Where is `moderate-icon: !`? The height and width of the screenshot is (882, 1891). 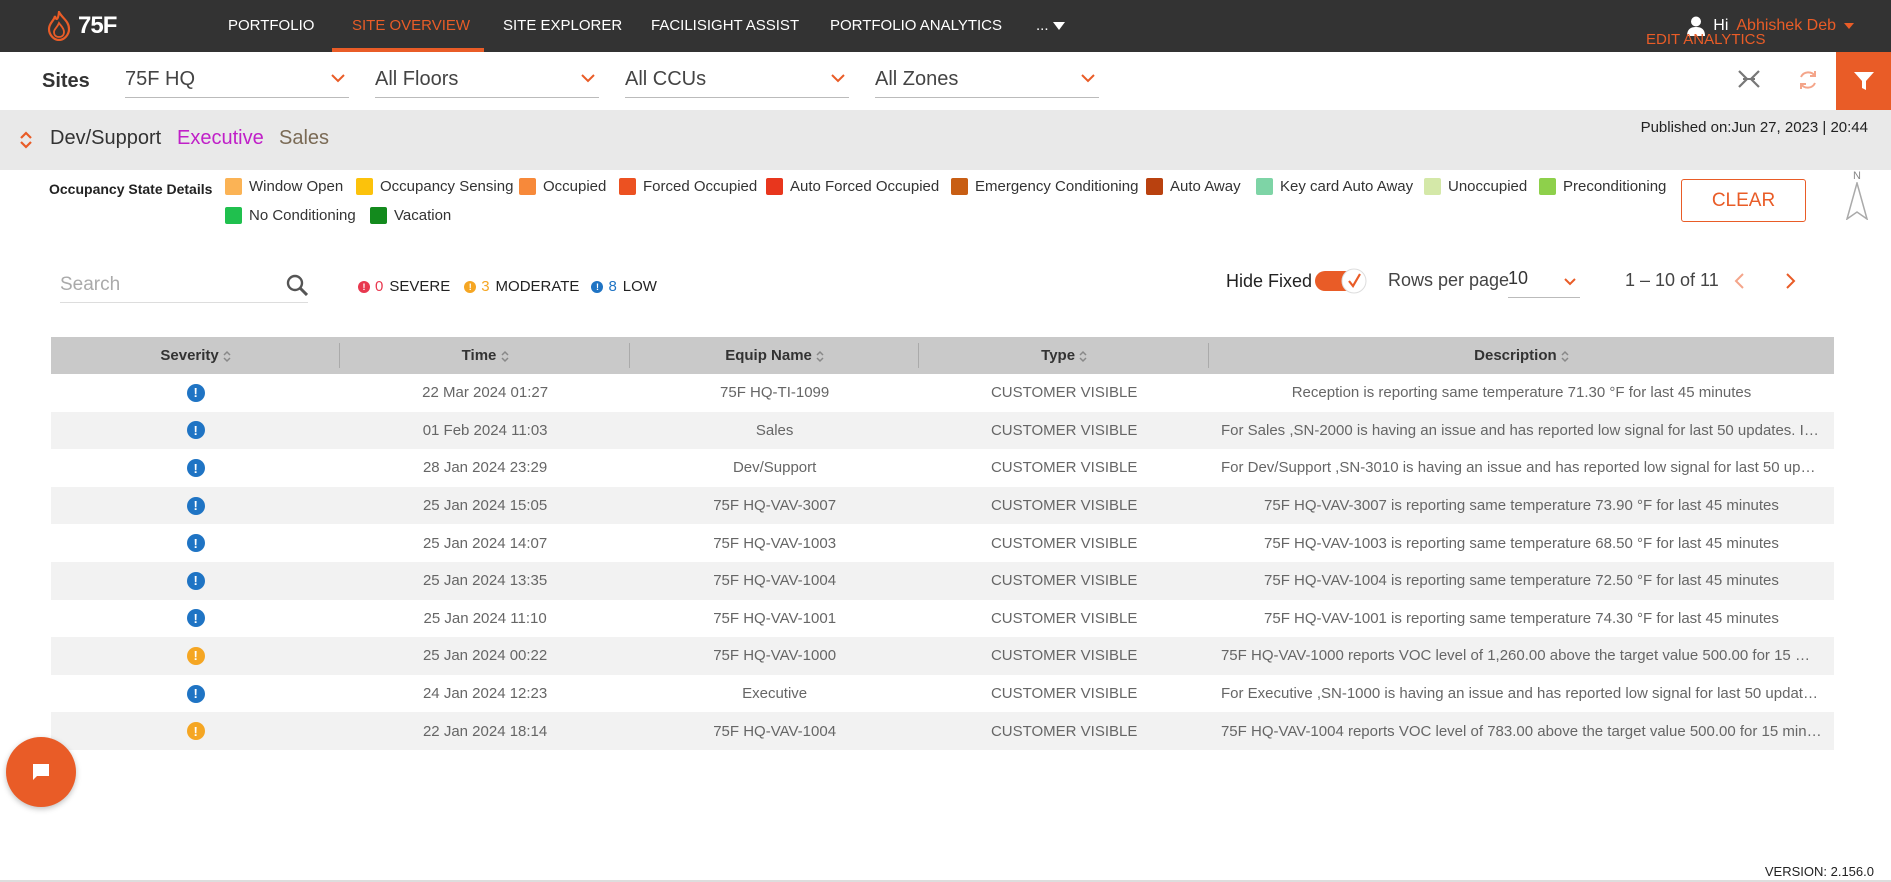 moderate-icon: ! is located at coordinates (470, 286).